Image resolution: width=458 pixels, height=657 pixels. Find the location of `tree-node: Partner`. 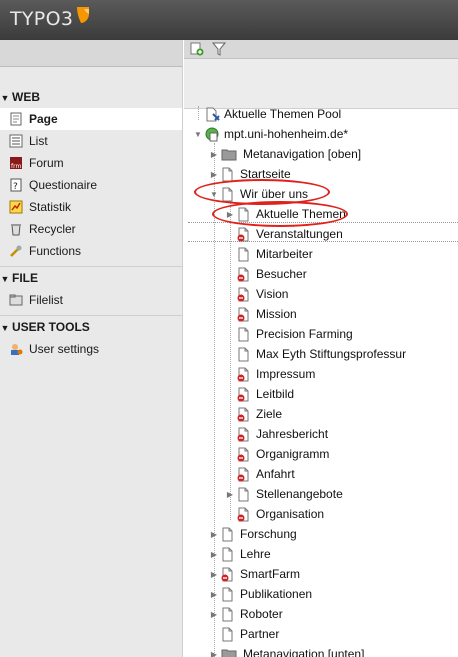

tree-node: Partner is located at coordinates (244, 634).